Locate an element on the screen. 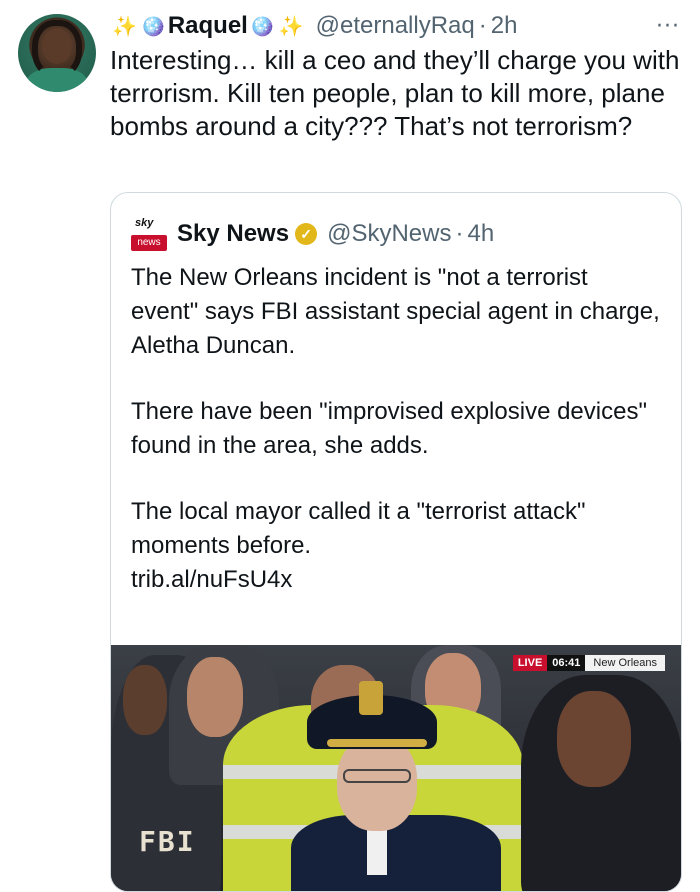 Image resolution: width=700 pixels, height=892 pixels. quoted-header: sky news Sky News ✓ @SkyNews · 4h is located at coordinates (312, 234).